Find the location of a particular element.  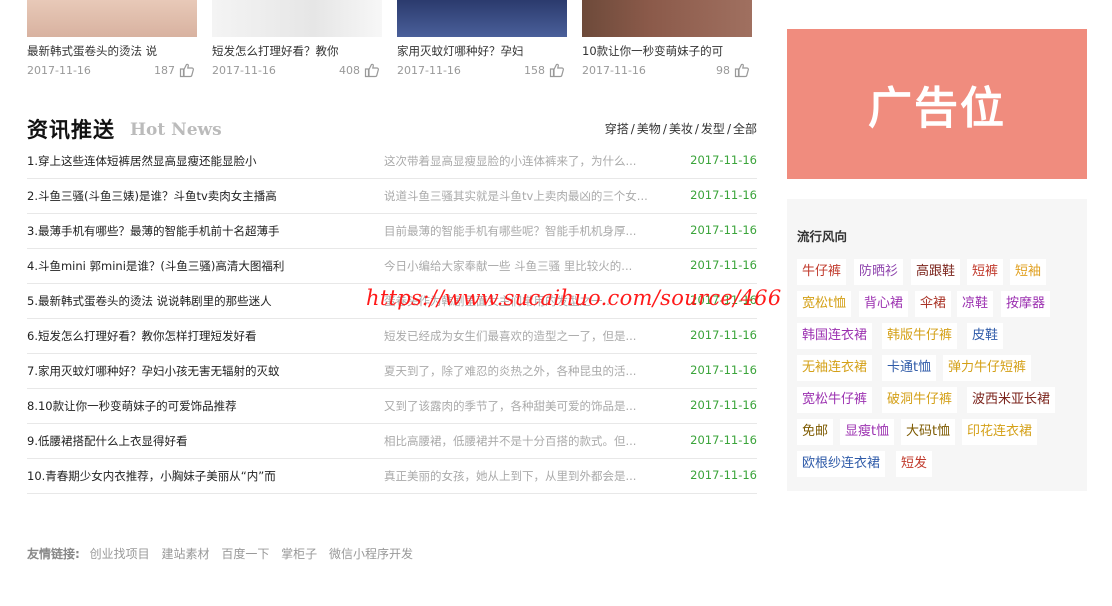

watermark-url: https://www.sucaihuo.com/source/466 is located at coordinates (574, 298).